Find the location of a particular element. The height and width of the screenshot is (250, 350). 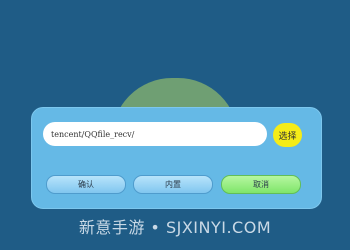

confirm-button: 确认 is located at coordinates (86, 184).